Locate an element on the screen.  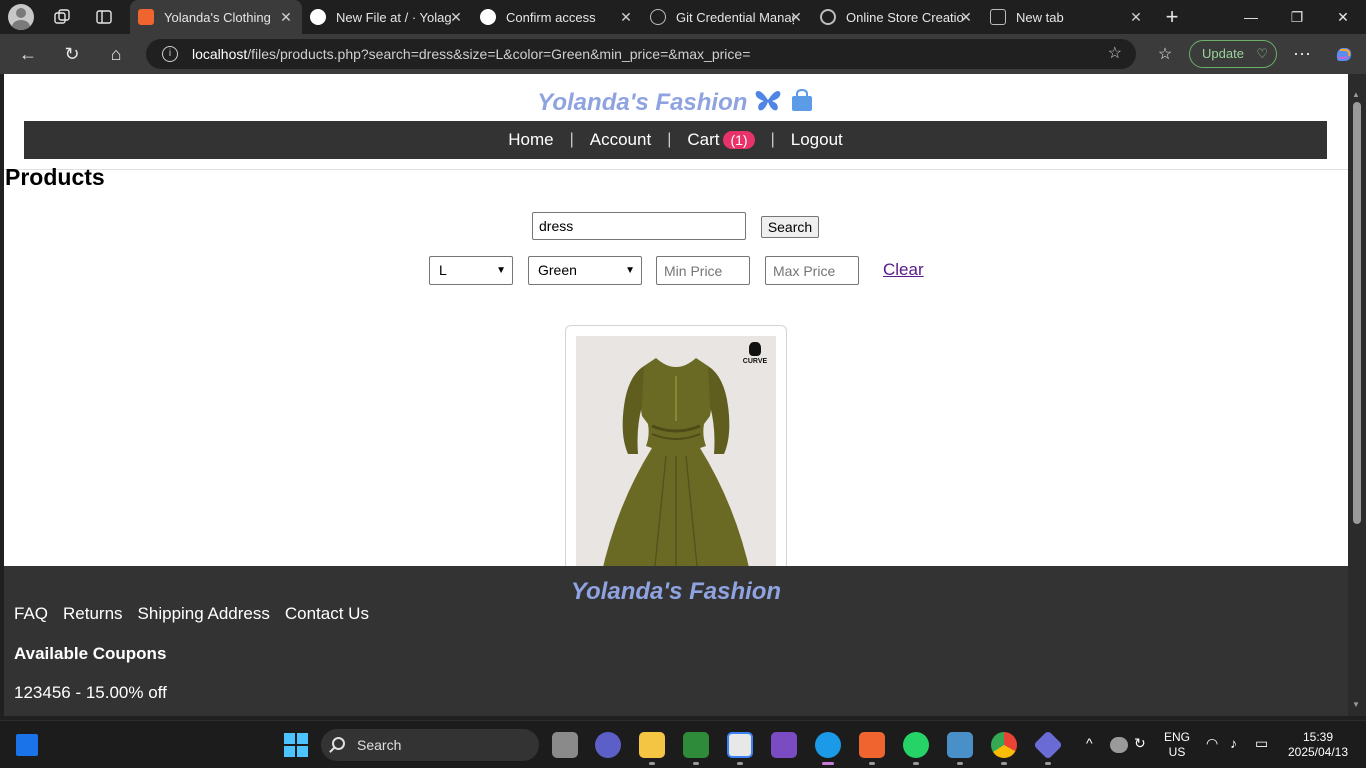
lang-bottom: US is located at coordinates (1177, 752).